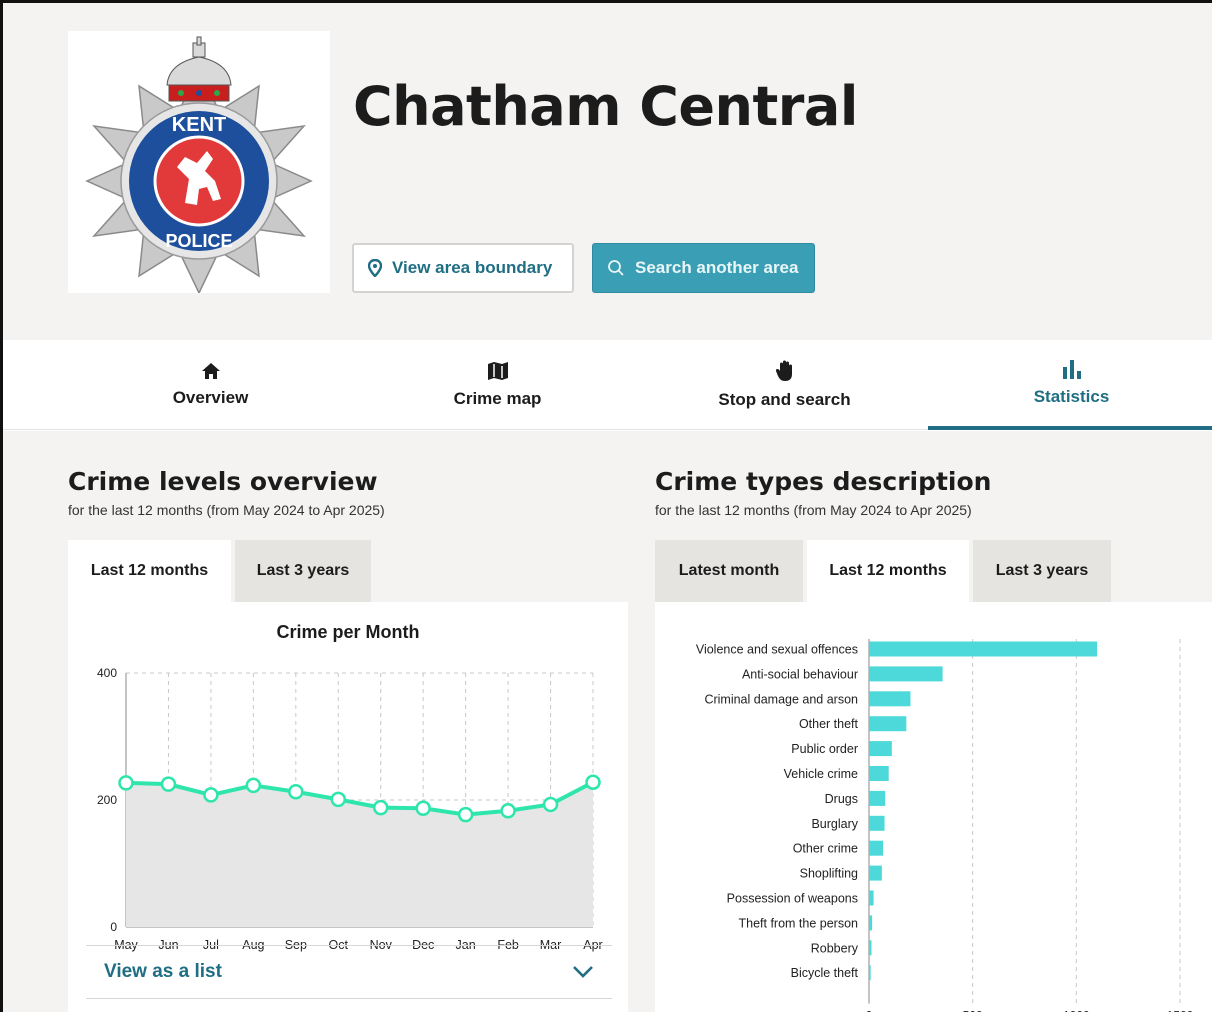  I want to click on category-label: Shoplifting, so click(829, 874).